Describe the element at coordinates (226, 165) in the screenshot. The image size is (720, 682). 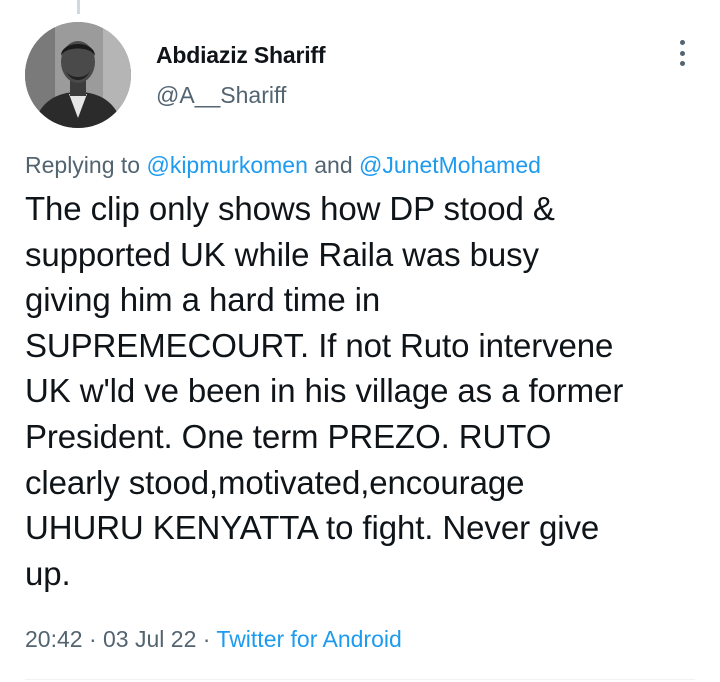
I see `reply-mention-kipmurkomen: @kipmurkomen` at that location.